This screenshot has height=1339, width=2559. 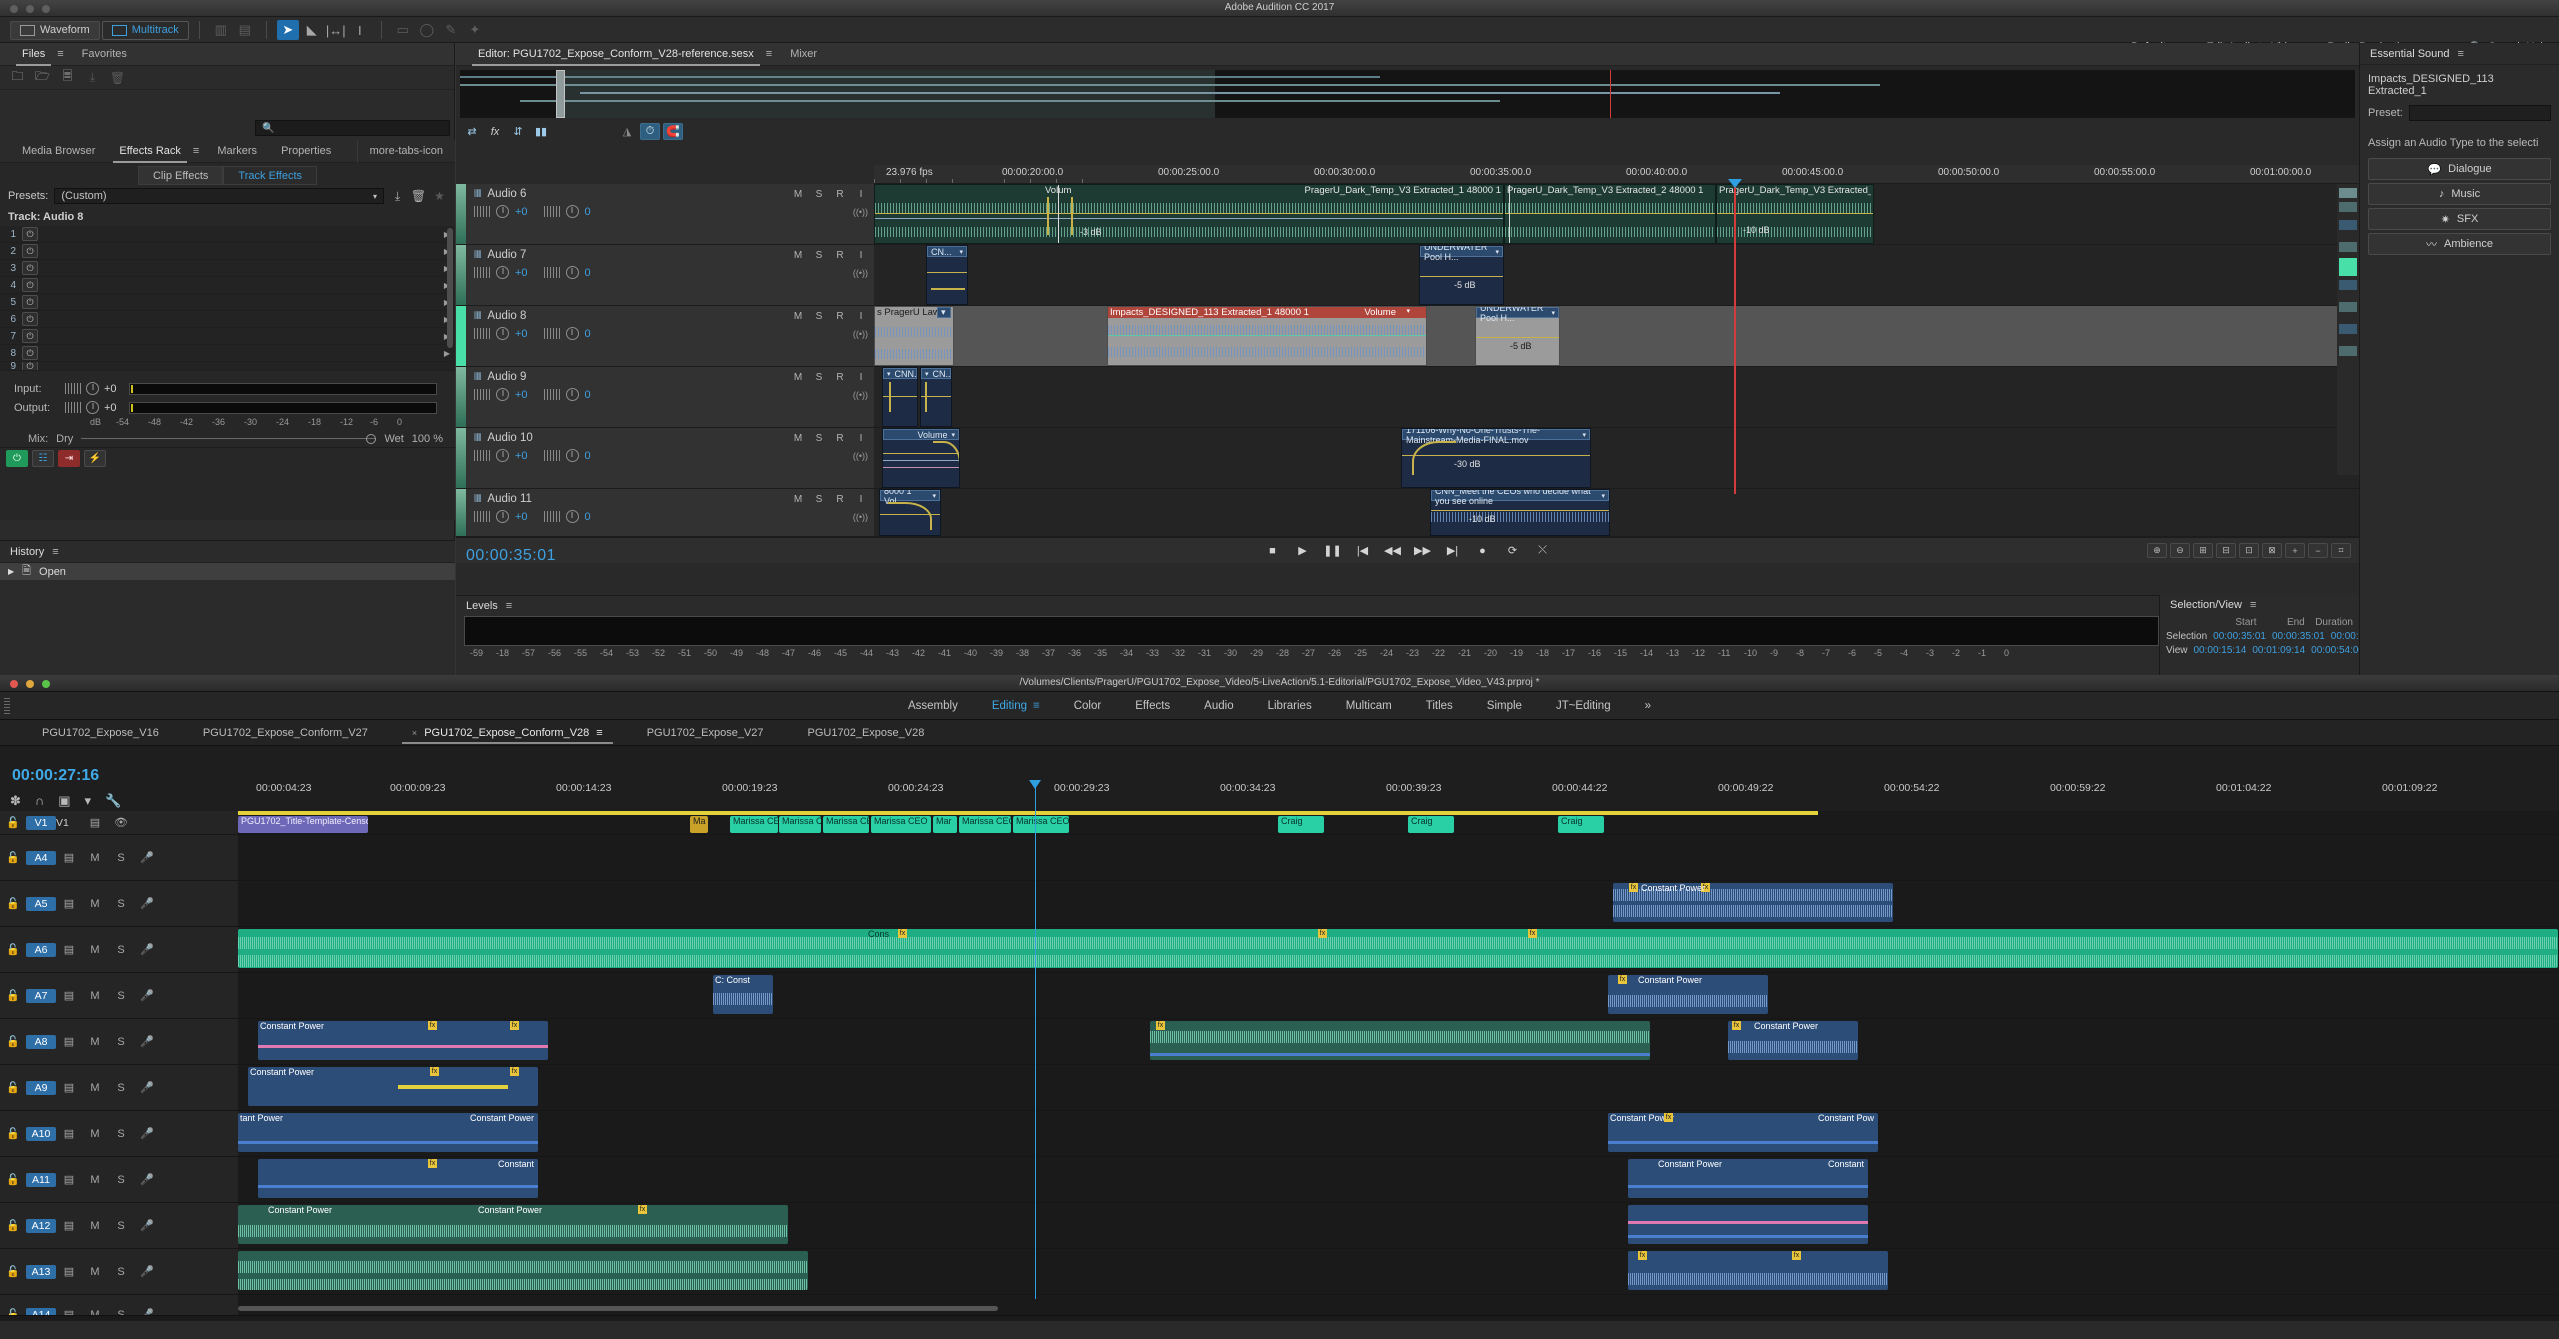 What do you see at coordinates (1303, 551) in the screenshot?
I see `play-icon: ▶` at bounding box center [1303, 551].